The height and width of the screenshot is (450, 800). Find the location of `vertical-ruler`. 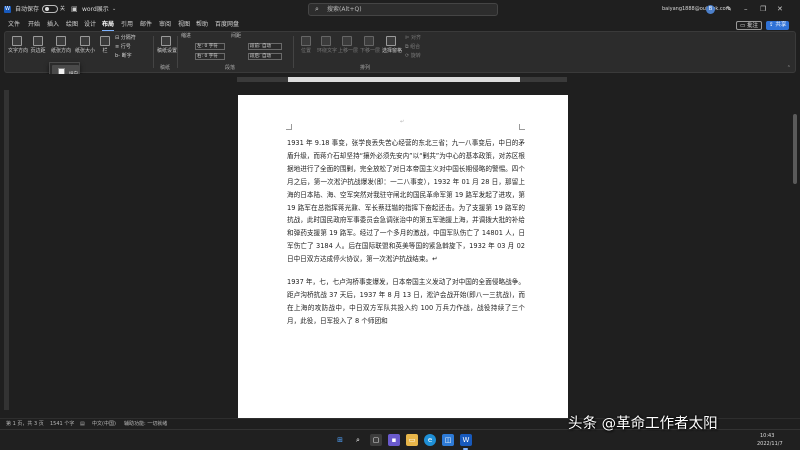

vertical-ruler is located at coordinates (6, 250).